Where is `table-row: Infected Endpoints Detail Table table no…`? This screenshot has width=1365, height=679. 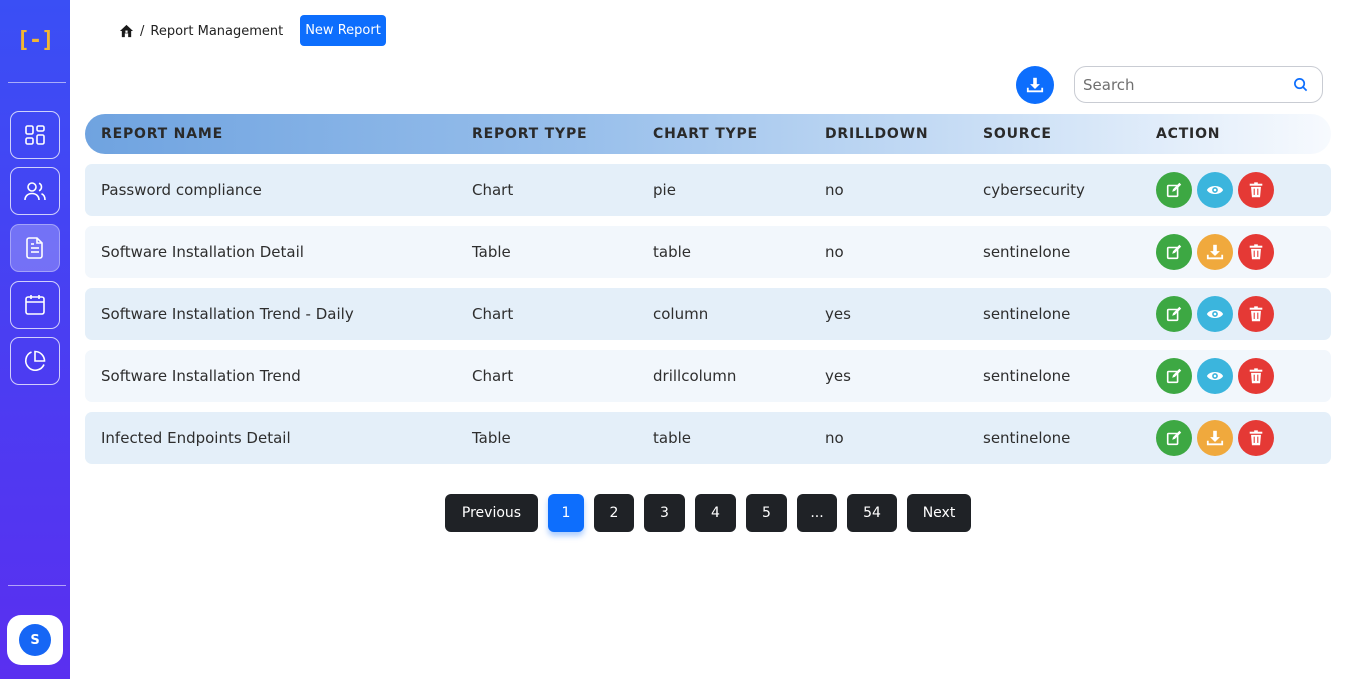
table-row: Infected Endpoints Detail Table table no… is located at coordinates (708, 438).